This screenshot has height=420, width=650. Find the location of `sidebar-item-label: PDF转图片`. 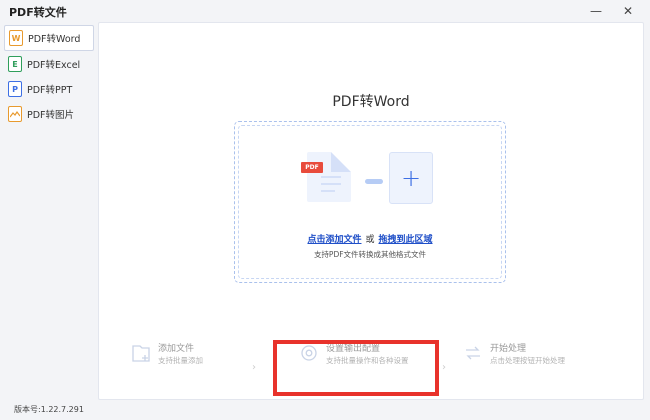

sidebar-item-label: PDF转图片 is located at coordinates (51, 115).